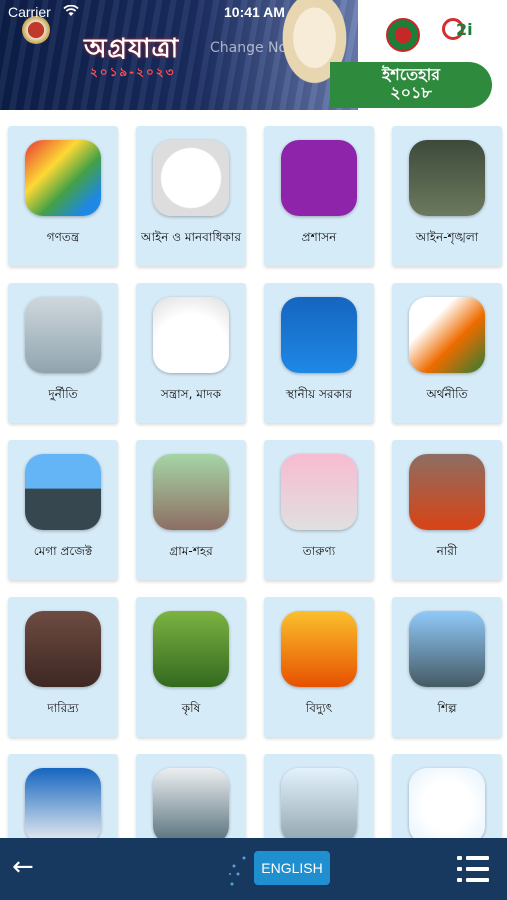  I want to click on category-tile: স্থানীয় সরকার, so click(319, 353).